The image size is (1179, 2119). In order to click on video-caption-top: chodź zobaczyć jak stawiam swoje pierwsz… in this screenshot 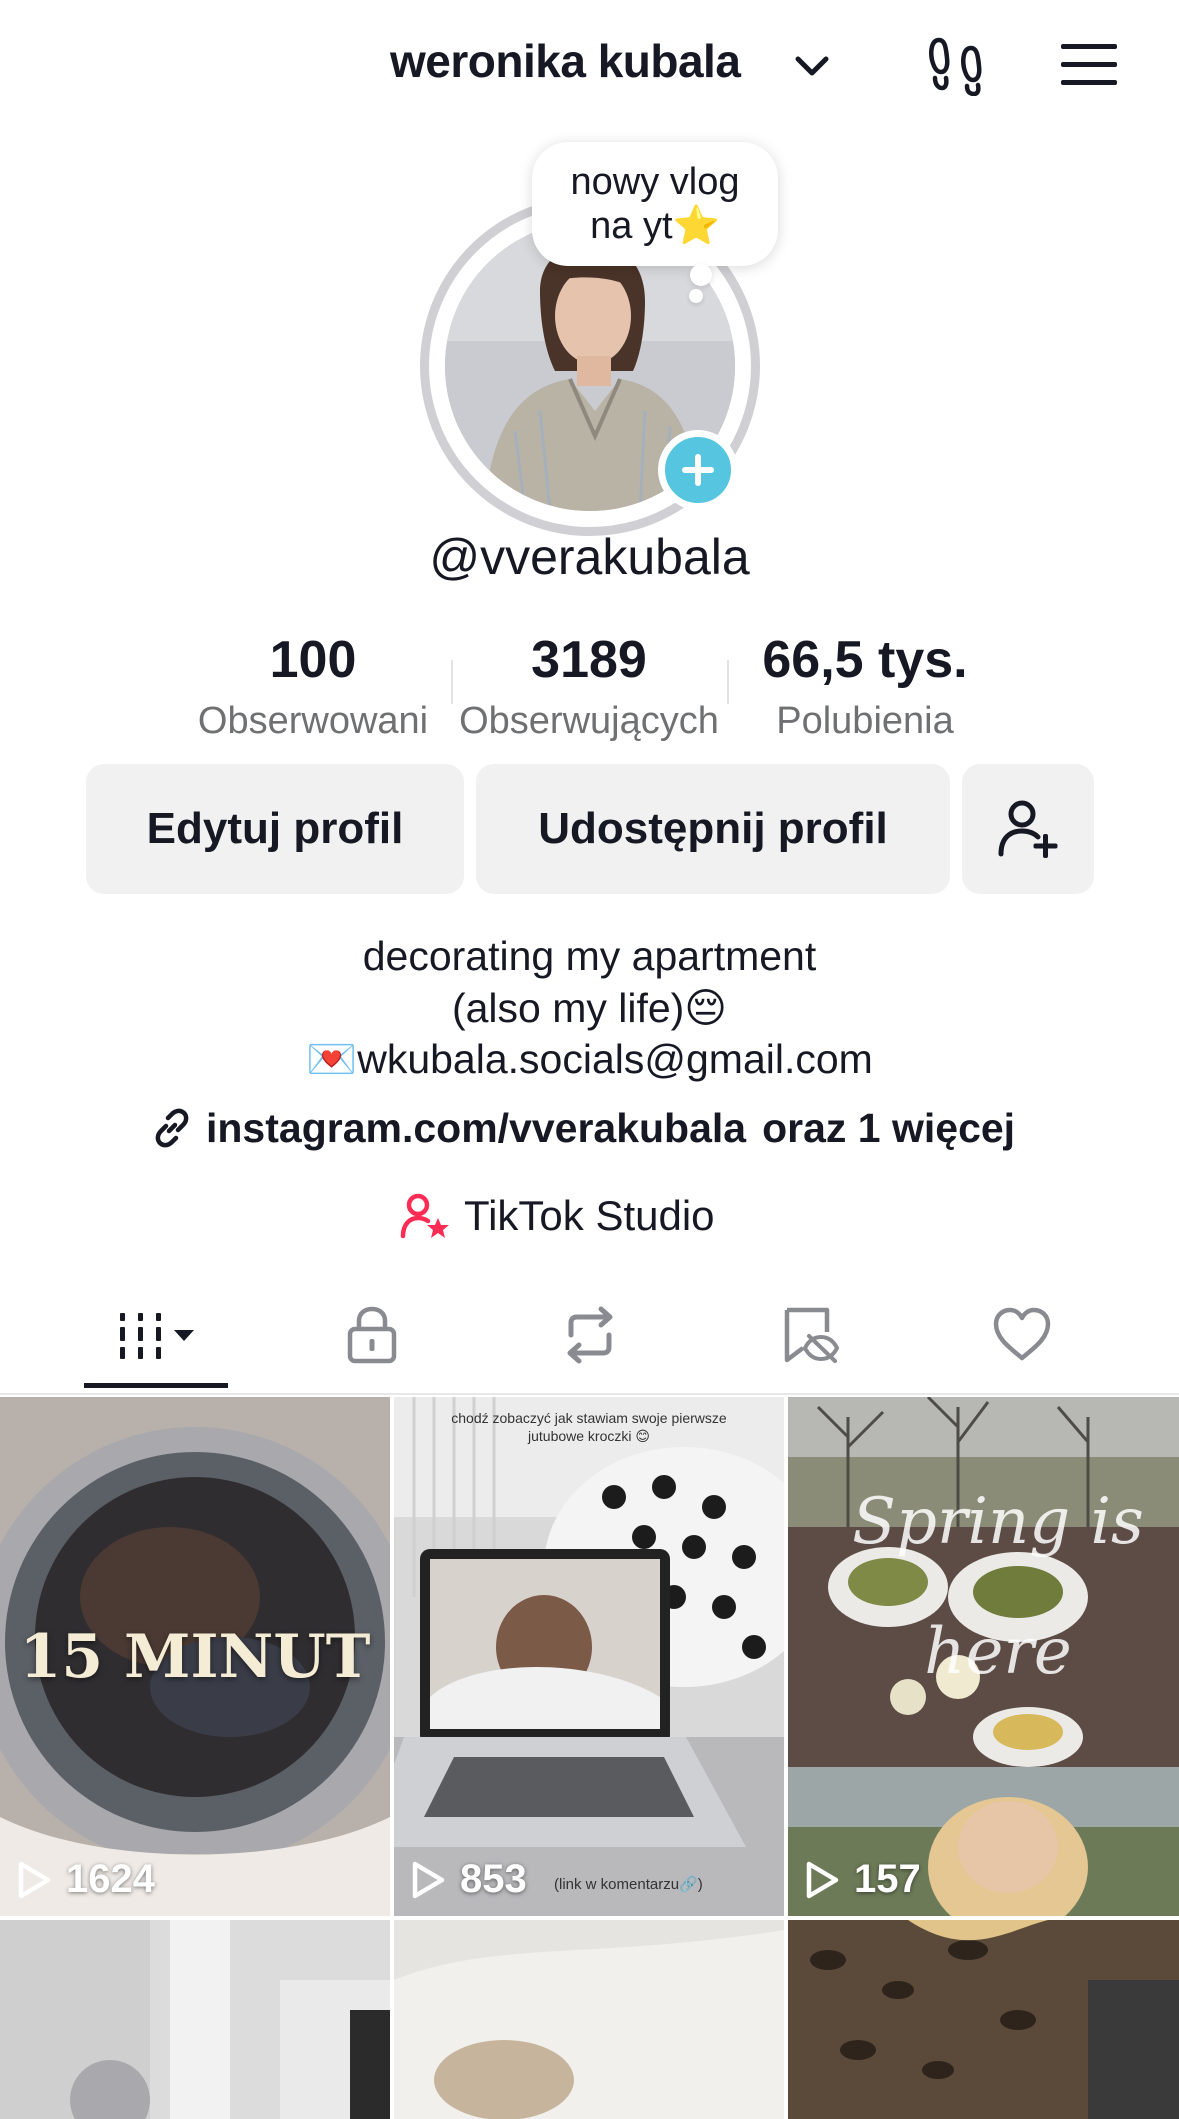, I will do `click(589, 1427)`.